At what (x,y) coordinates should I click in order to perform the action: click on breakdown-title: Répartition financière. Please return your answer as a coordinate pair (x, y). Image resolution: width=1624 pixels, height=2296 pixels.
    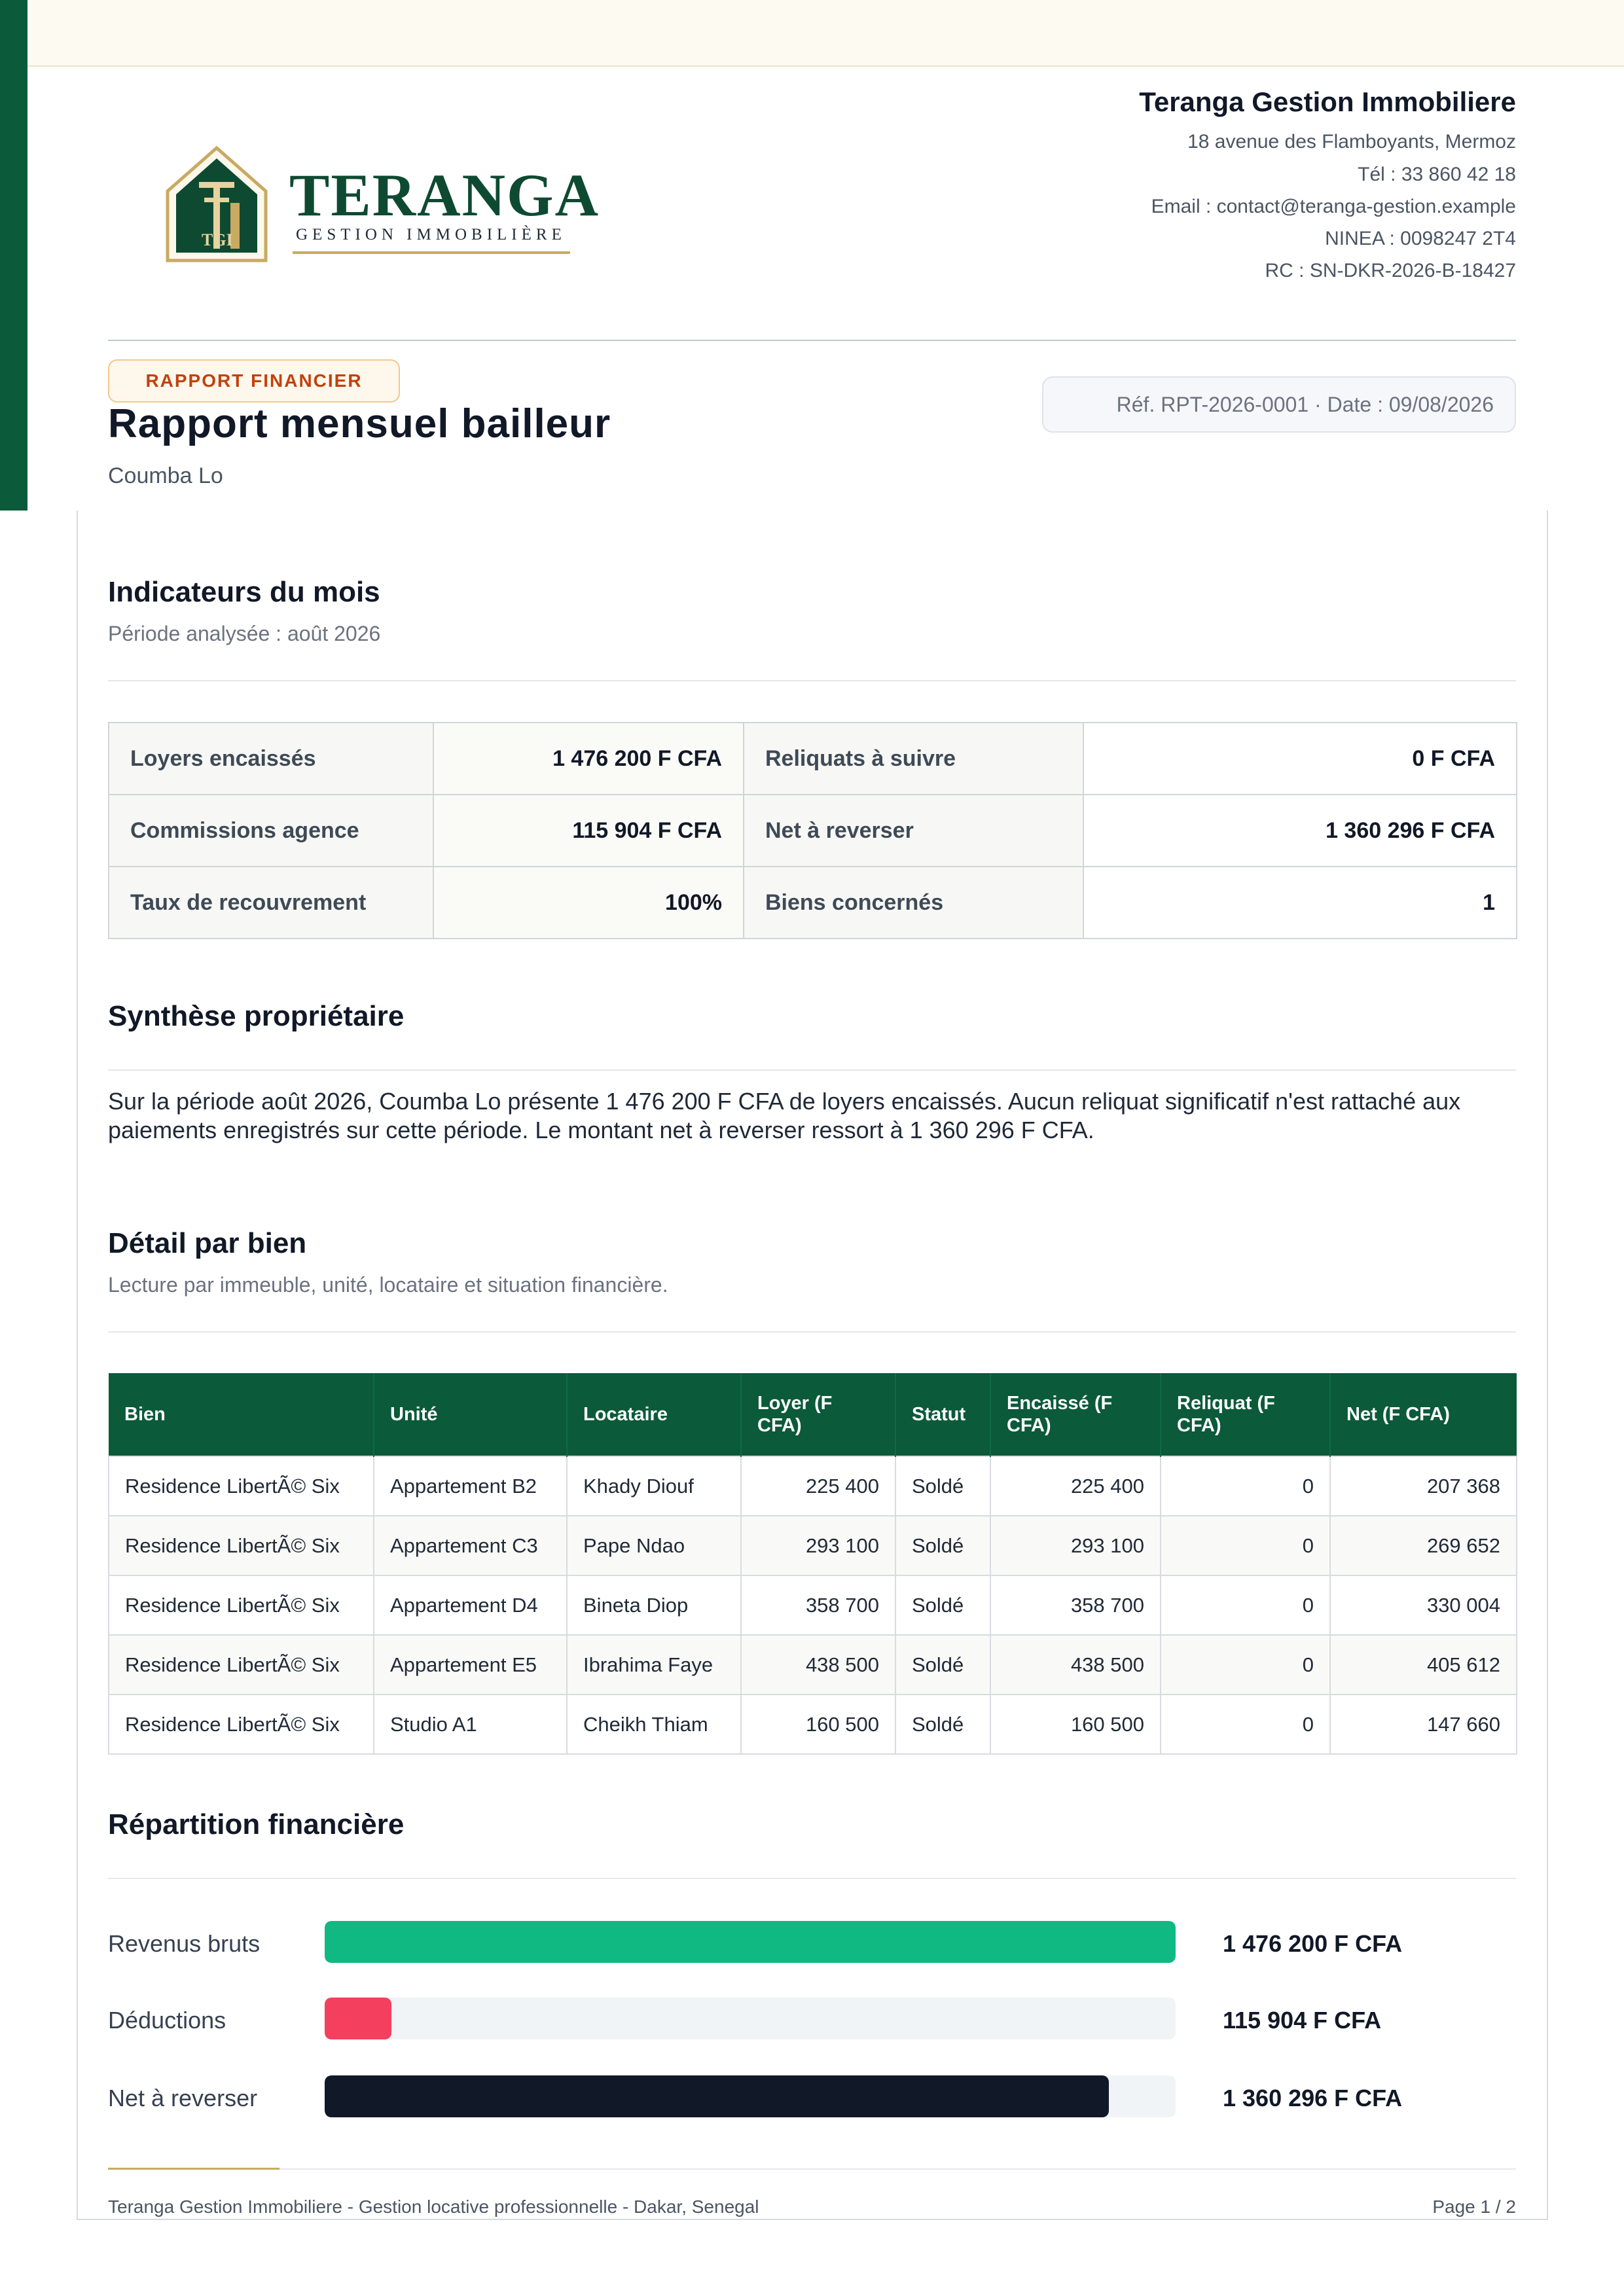
    Looking at the image, I should click on (256, 1824).